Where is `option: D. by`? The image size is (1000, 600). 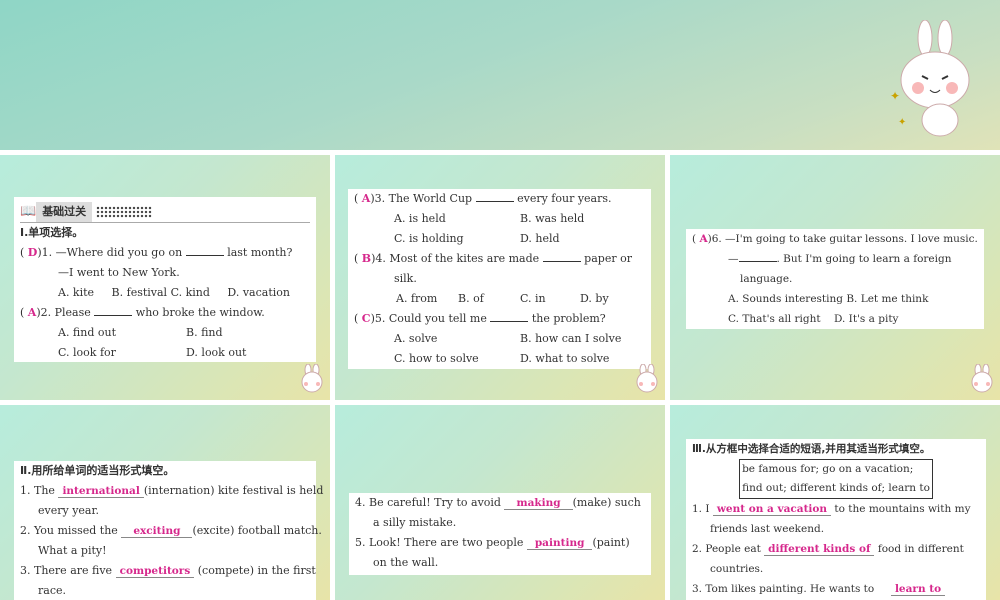
option: D. by is located at coordinates (594, 298).